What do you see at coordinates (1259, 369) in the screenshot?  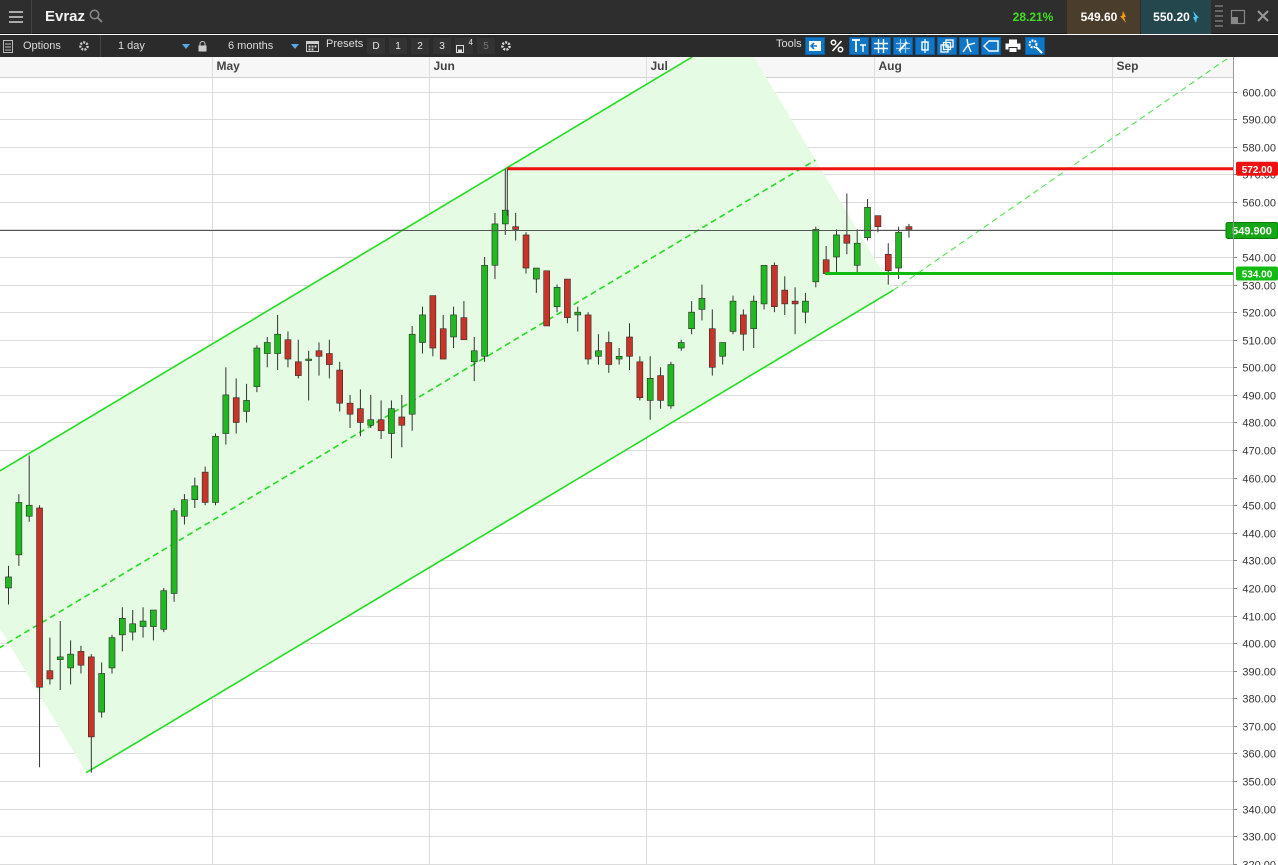 I see `y-tick-label: 500.00` at bounding box center [1259, 369].